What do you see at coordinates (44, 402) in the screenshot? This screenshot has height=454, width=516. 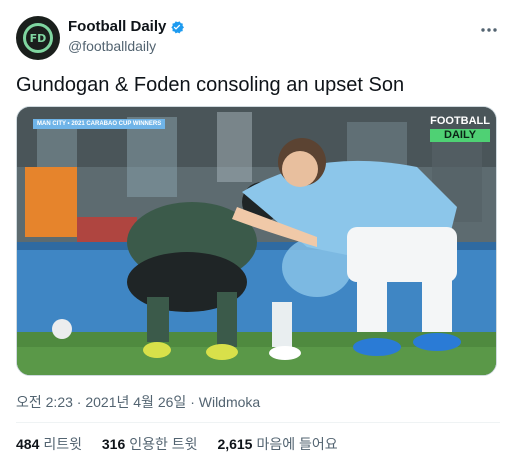 I see `tweet-time: 오전 2:23` at bounding box center [44, 402].